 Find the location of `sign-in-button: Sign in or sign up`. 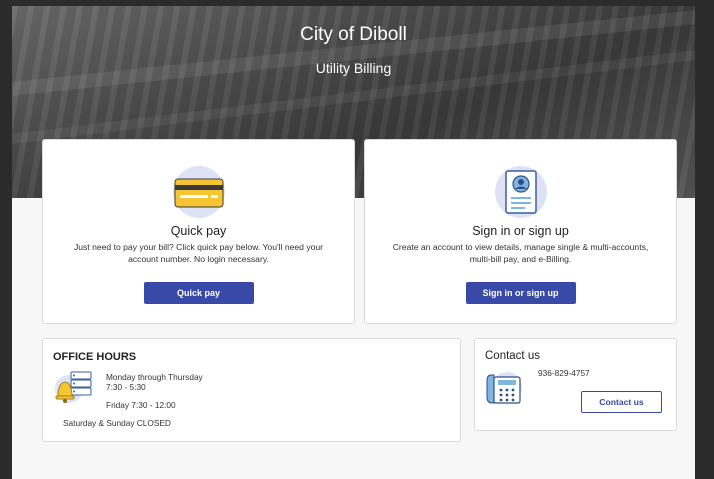

sign-in-button: Sign in or sign up is located at coordinates (520, 293).